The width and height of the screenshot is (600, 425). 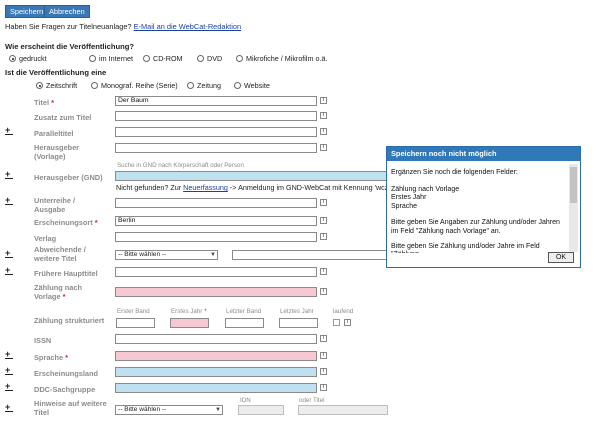 I want to click on add-fruehere-icon: +, so click(x=9, y=270).